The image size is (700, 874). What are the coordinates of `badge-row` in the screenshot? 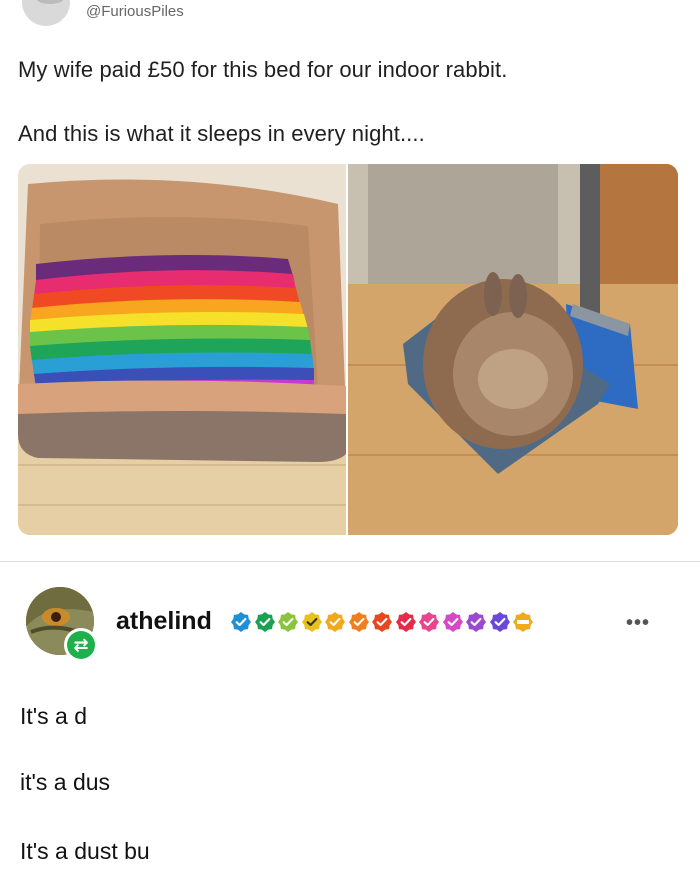 It's located at (384, 623).